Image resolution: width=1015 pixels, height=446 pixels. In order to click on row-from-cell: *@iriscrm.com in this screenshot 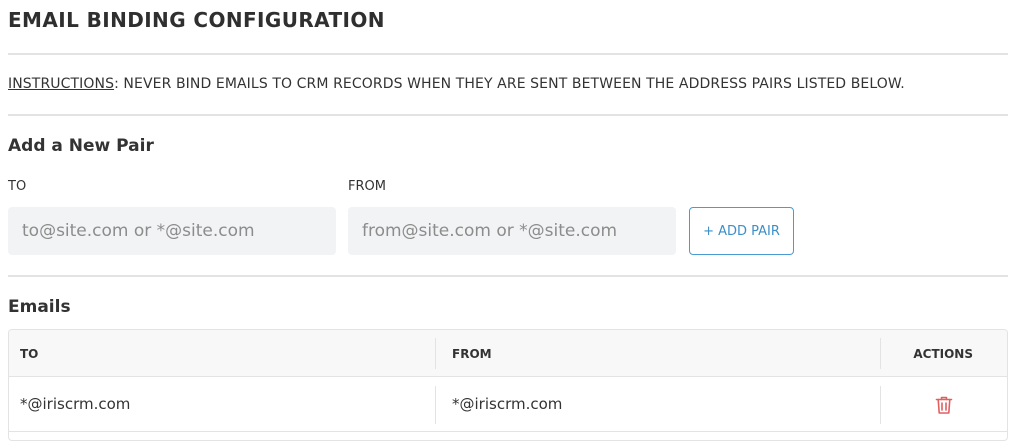, I will do `click(507, 404)`.